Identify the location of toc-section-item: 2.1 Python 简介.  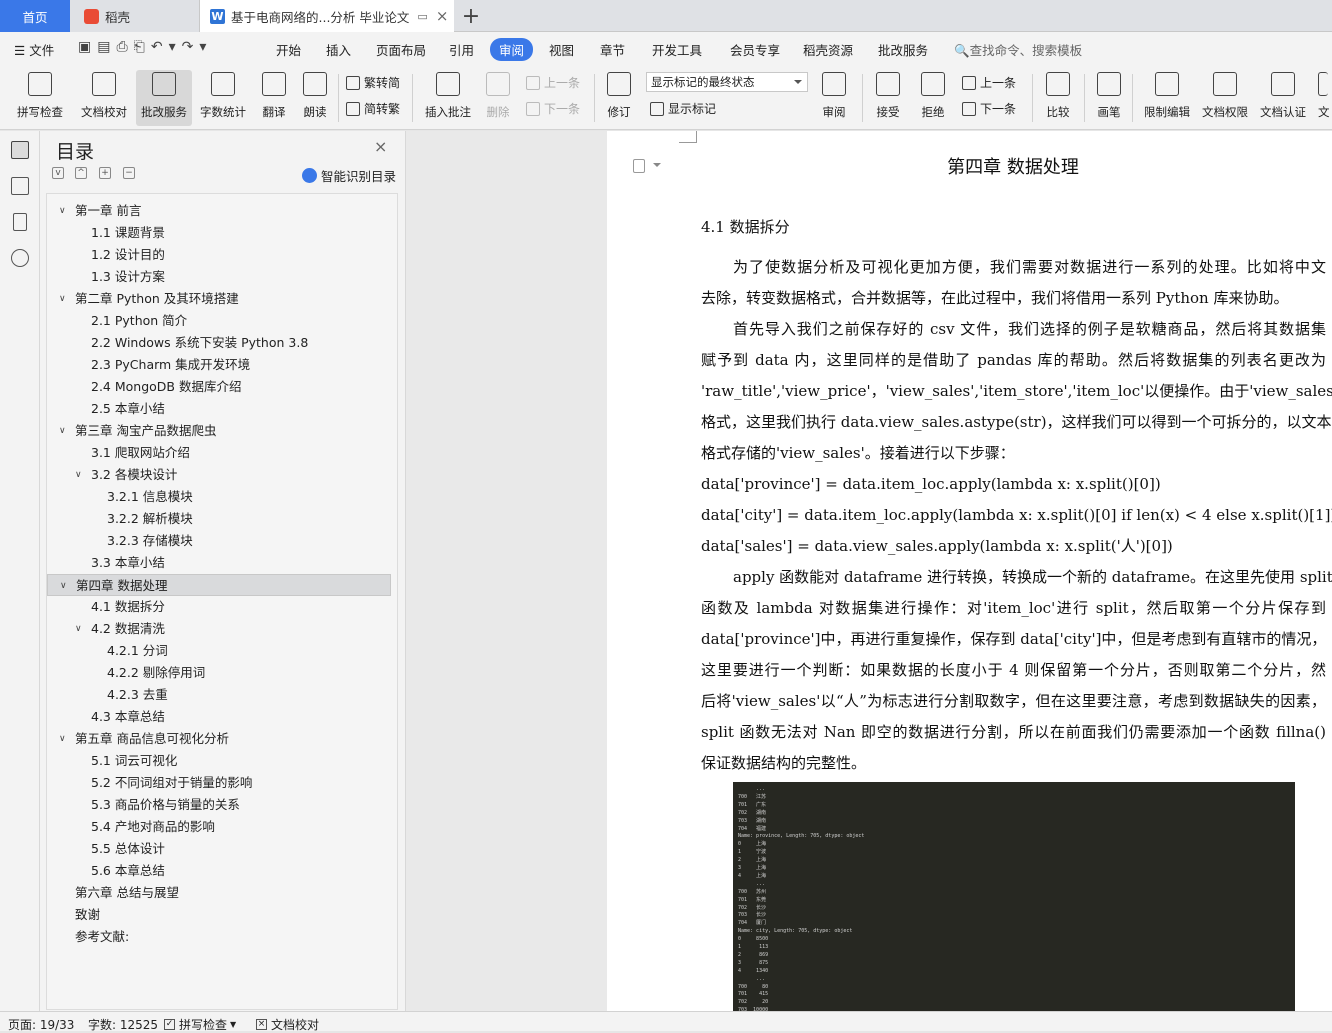
(219, 321).